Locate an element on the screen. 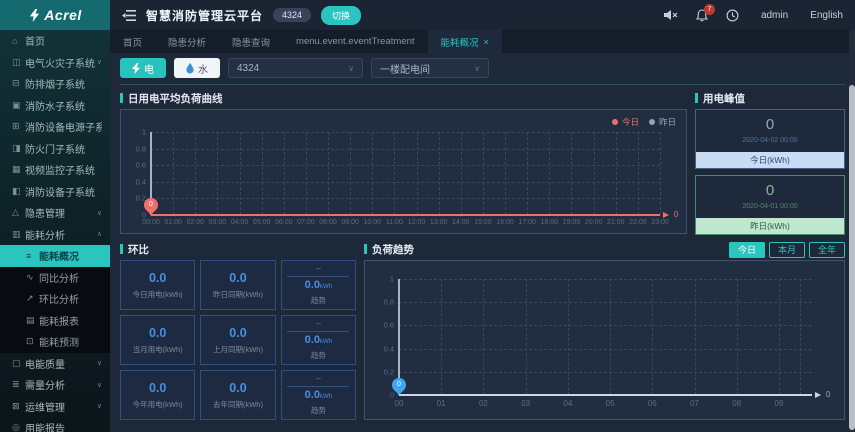  sidebar-item-label: 隐患管理 is located at coordinates (45, 215).